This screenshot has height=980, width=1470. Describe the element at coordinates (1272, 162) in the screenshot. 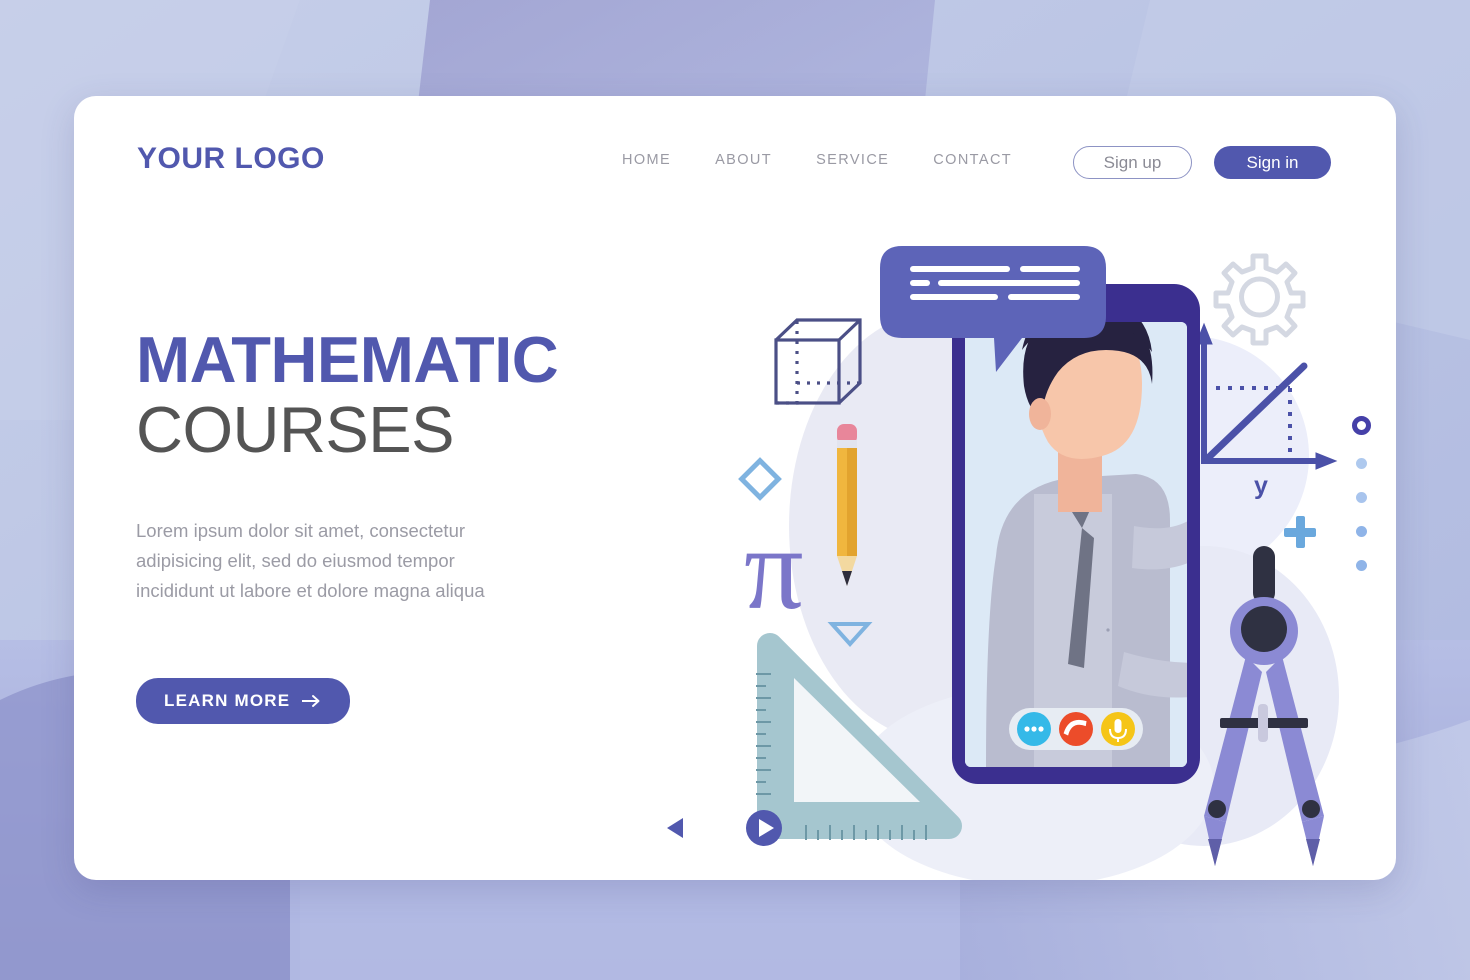

I see `sign-in-button: Sign in` at that location.